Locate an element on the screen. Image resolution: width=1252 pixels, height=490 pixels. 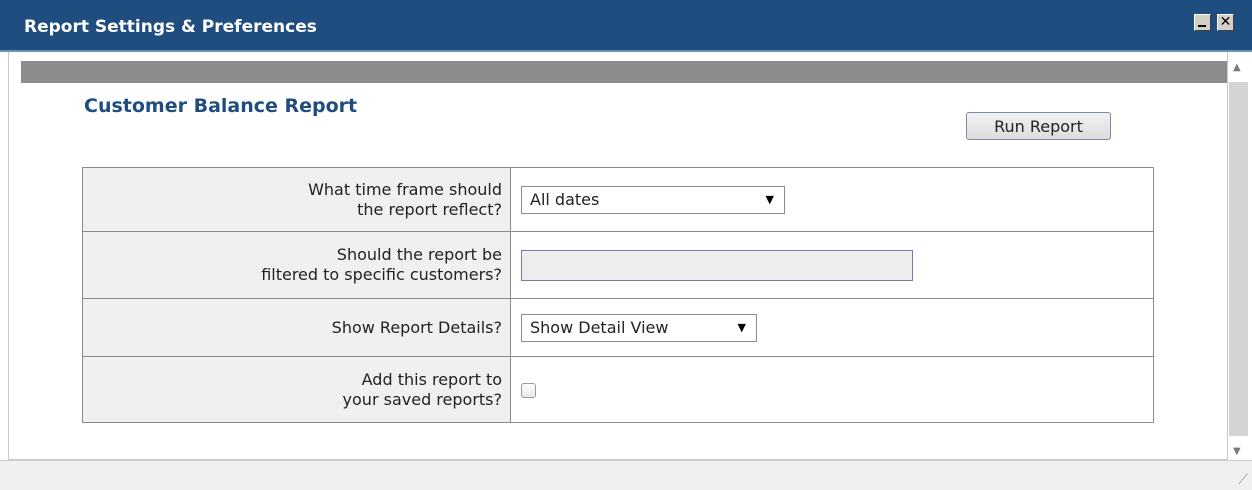
panel-header-bar is located at coordinates (624, 72).